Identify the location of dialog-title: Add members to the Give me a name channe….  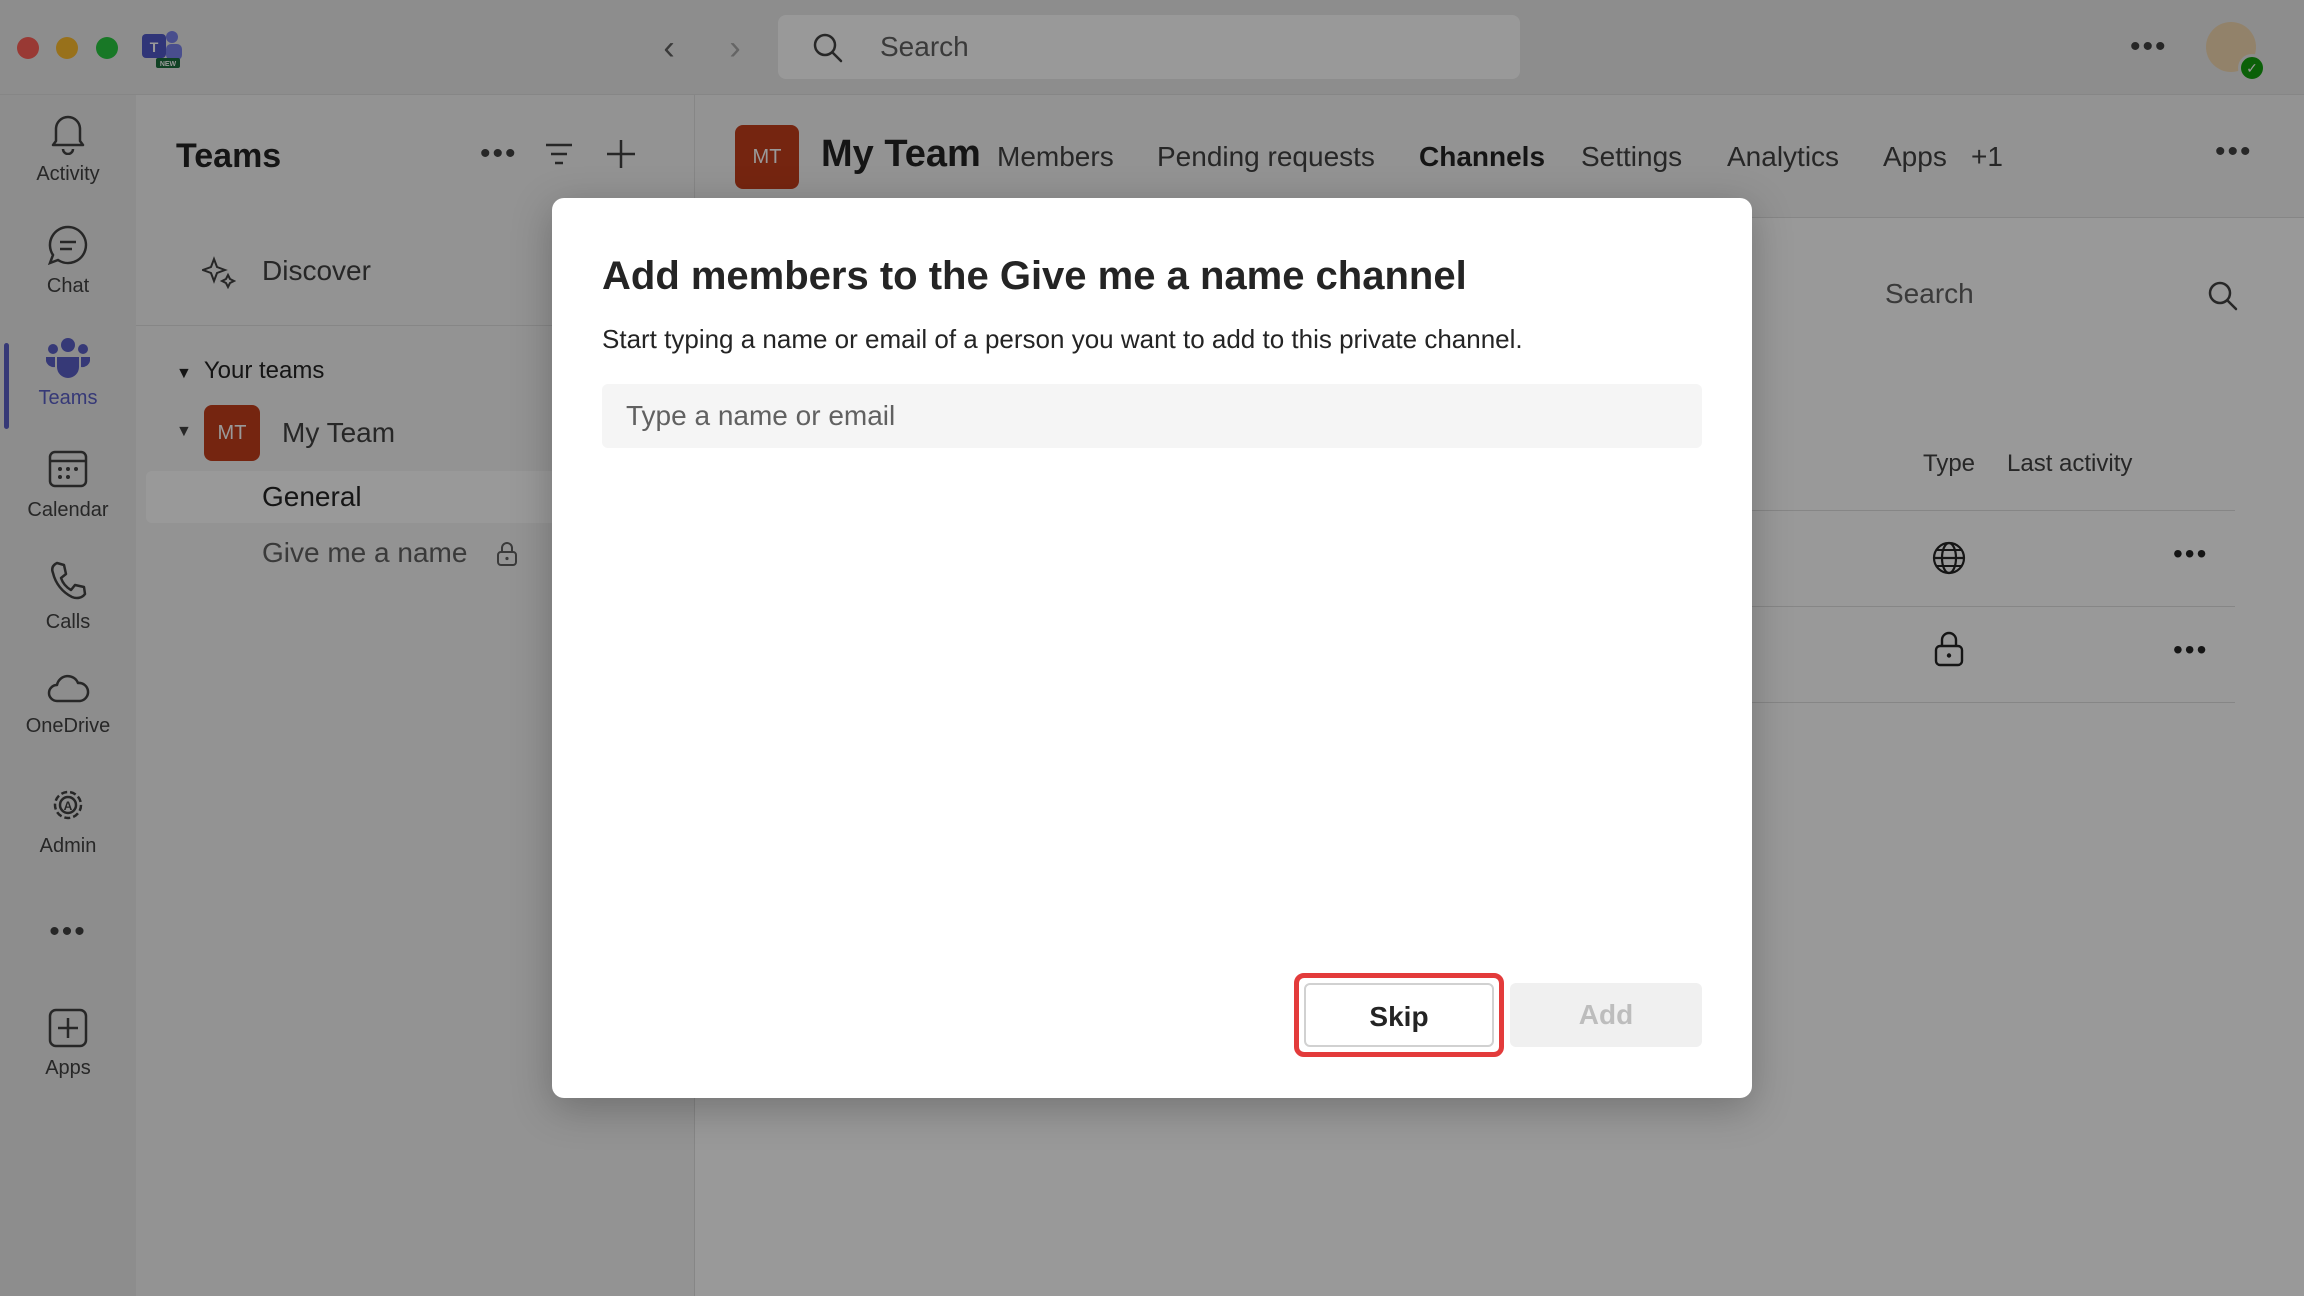
(1034, 276).